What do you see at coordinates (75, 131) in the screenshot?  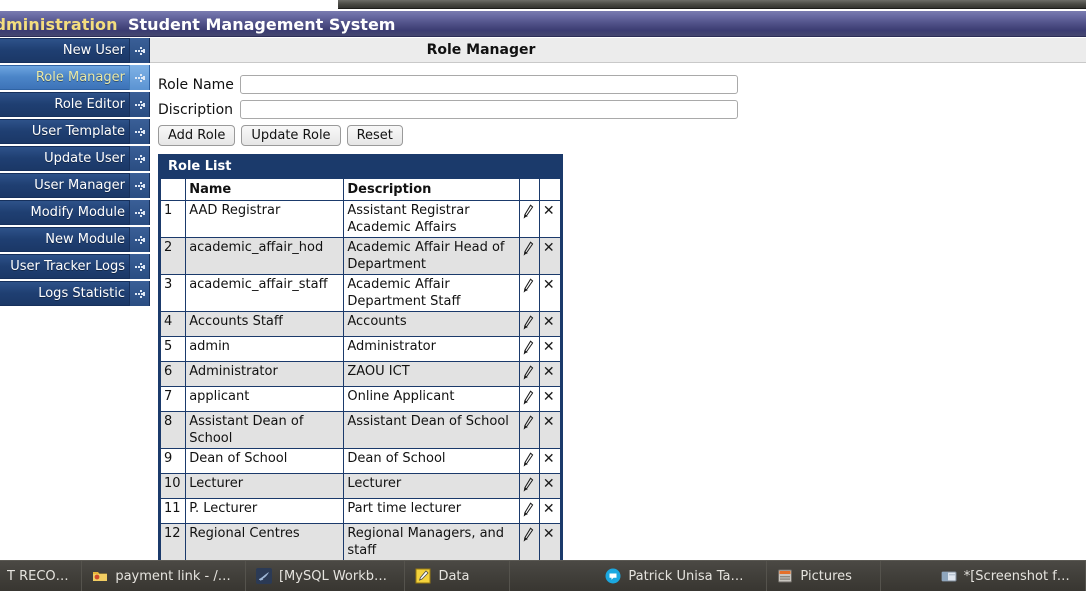 I see `sidebar-item-user-template: User Template` at bounding box center [75, 131].